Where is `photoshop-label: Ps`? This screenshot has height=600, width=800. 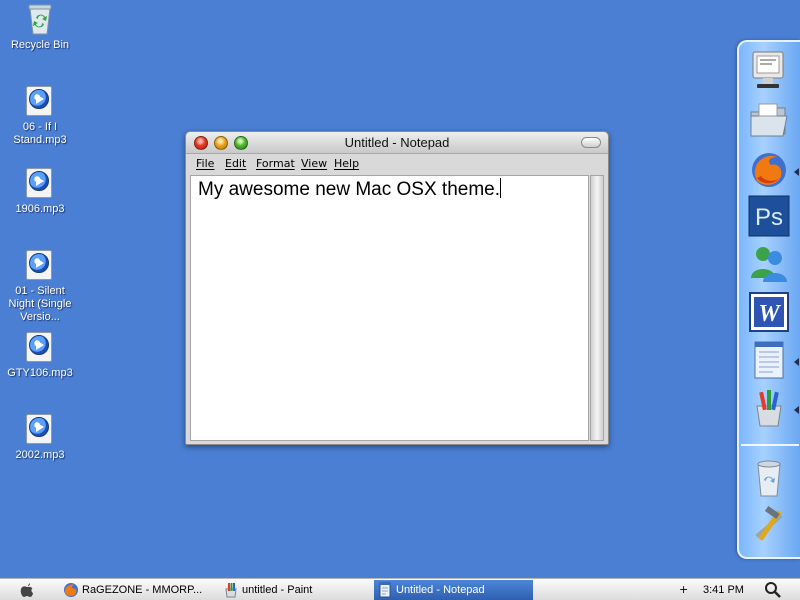 photoshop-label: Ps is located at coordinates (769, 217).